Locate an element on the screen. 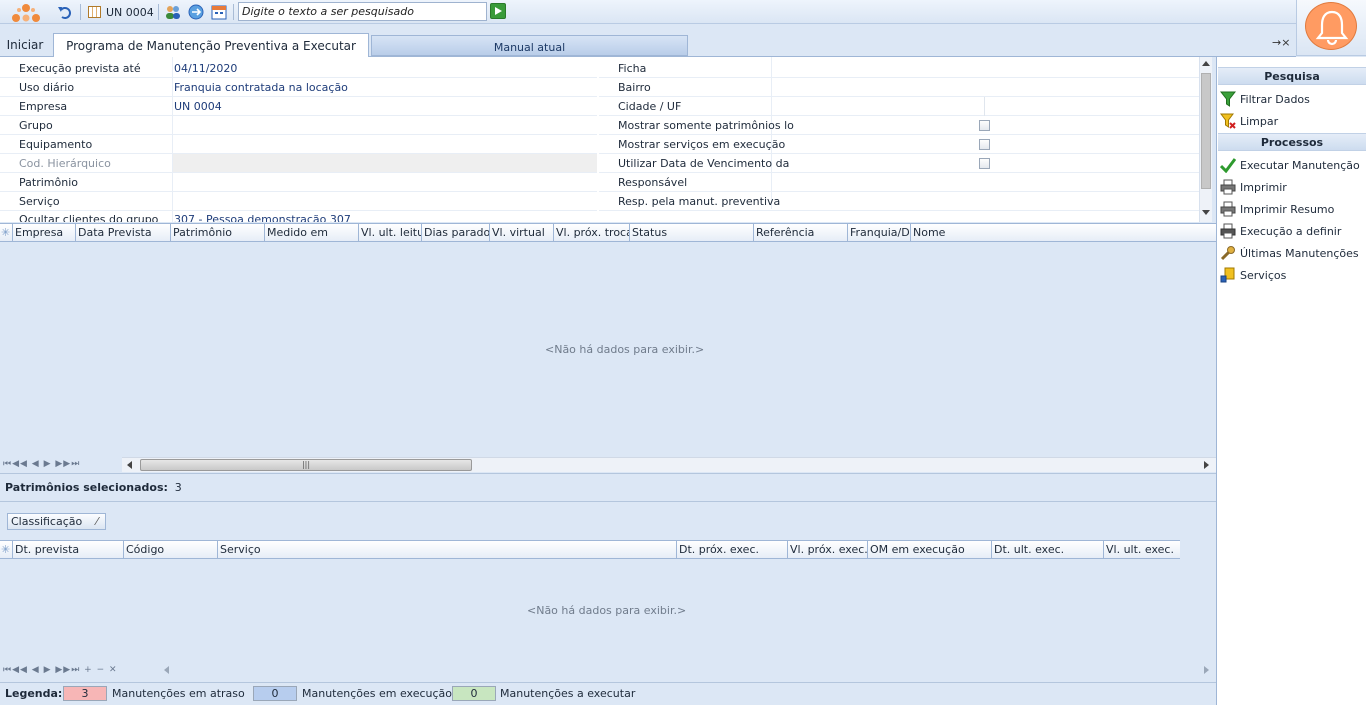  field-label: Mostrar somente patrimônios lo is located at coordinates (706, 125).